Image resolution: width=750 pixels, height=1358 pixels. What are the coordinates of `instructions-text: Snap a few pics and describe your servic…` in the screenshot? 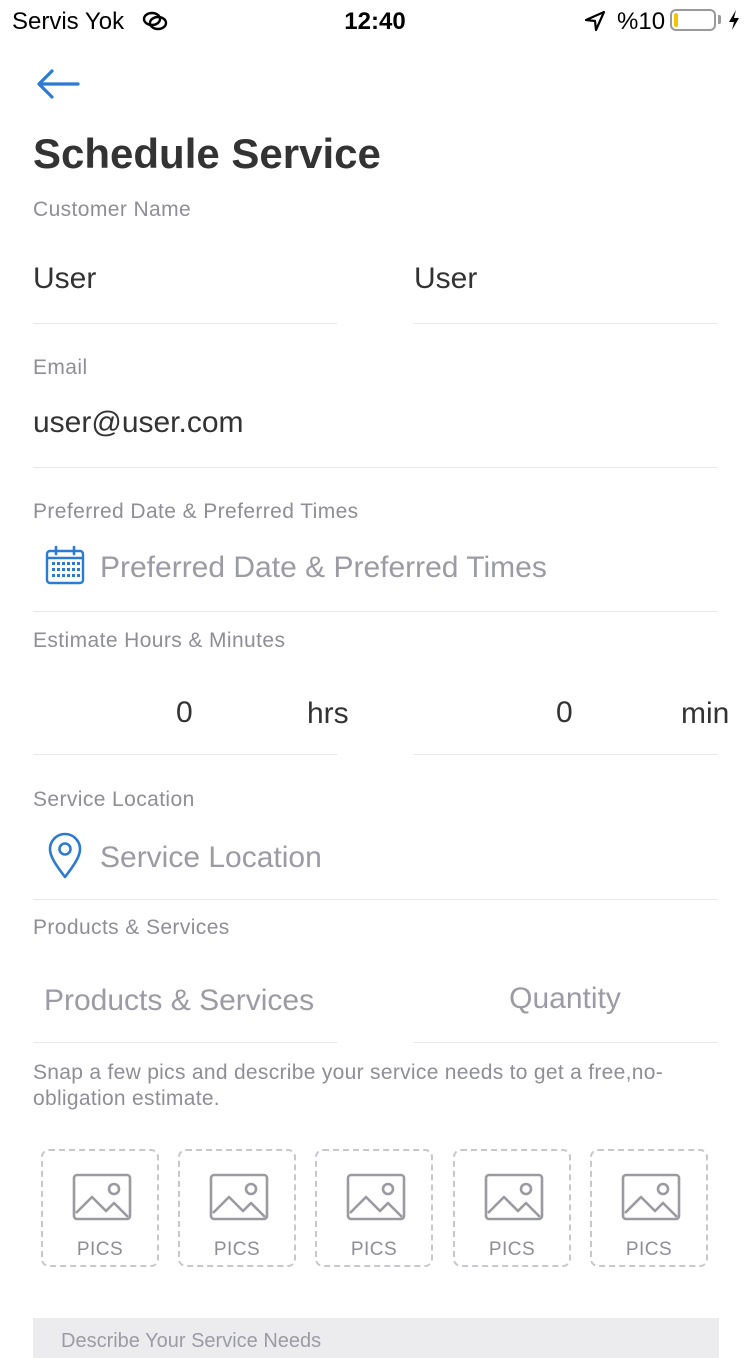 It's located at (348, 1085).